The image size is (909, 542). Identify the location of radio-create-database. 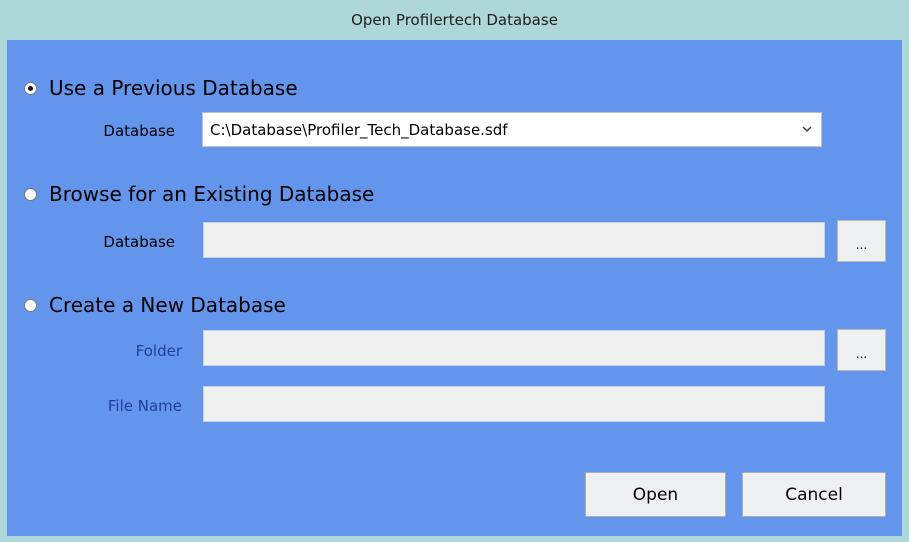
(30, 305).